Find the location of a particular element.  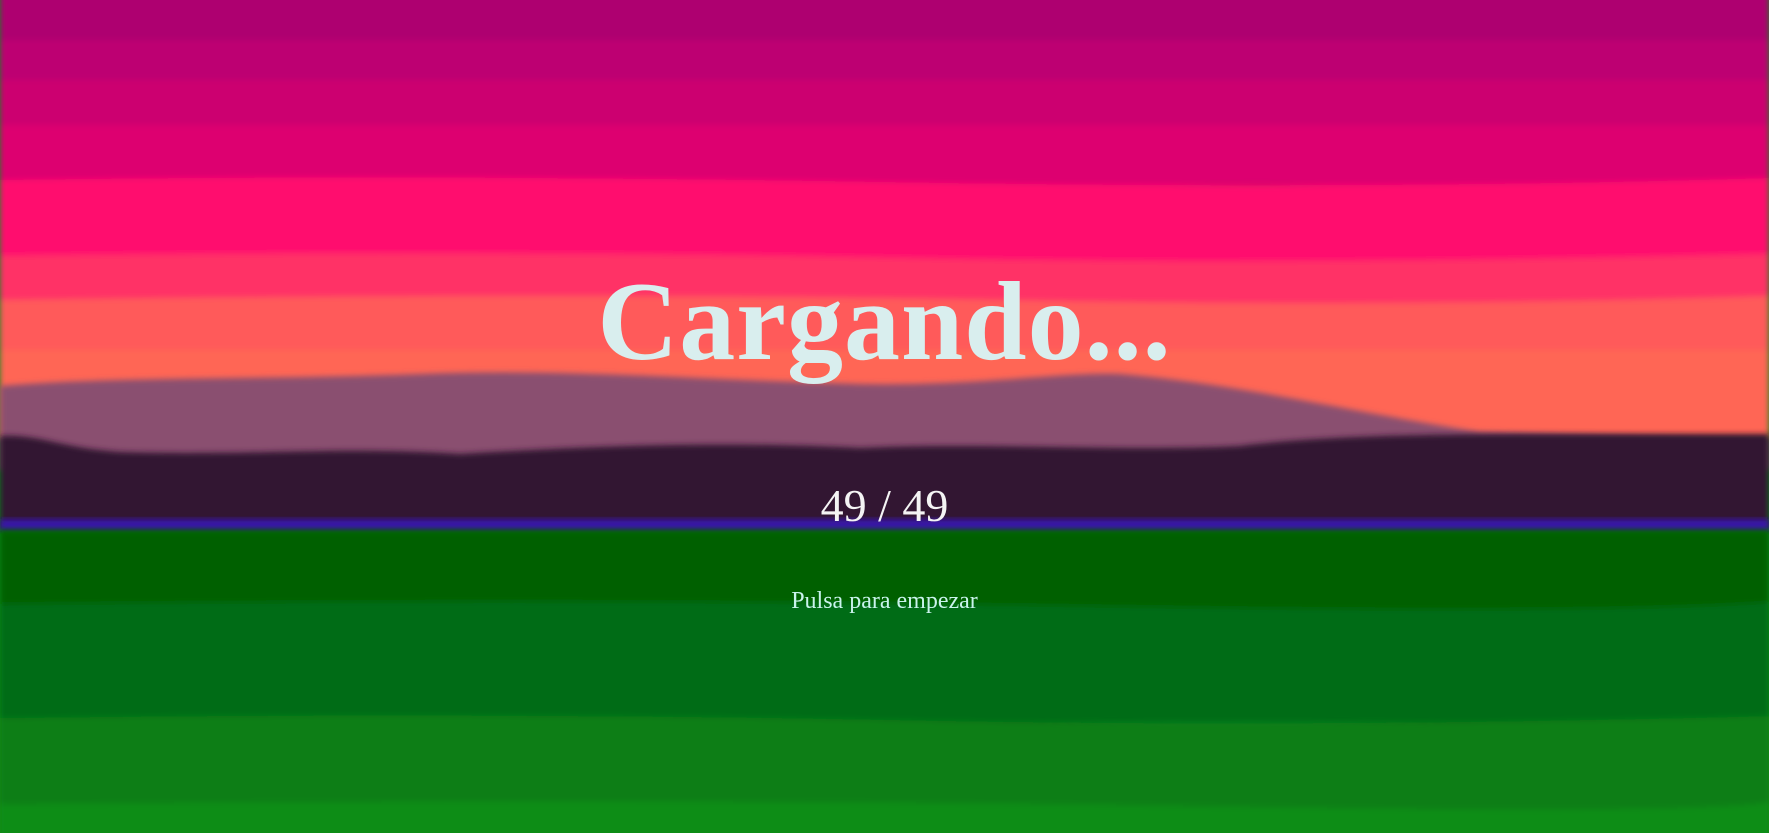

asset-load-counter: 49 / 49 is located at coordinates (884, 505).